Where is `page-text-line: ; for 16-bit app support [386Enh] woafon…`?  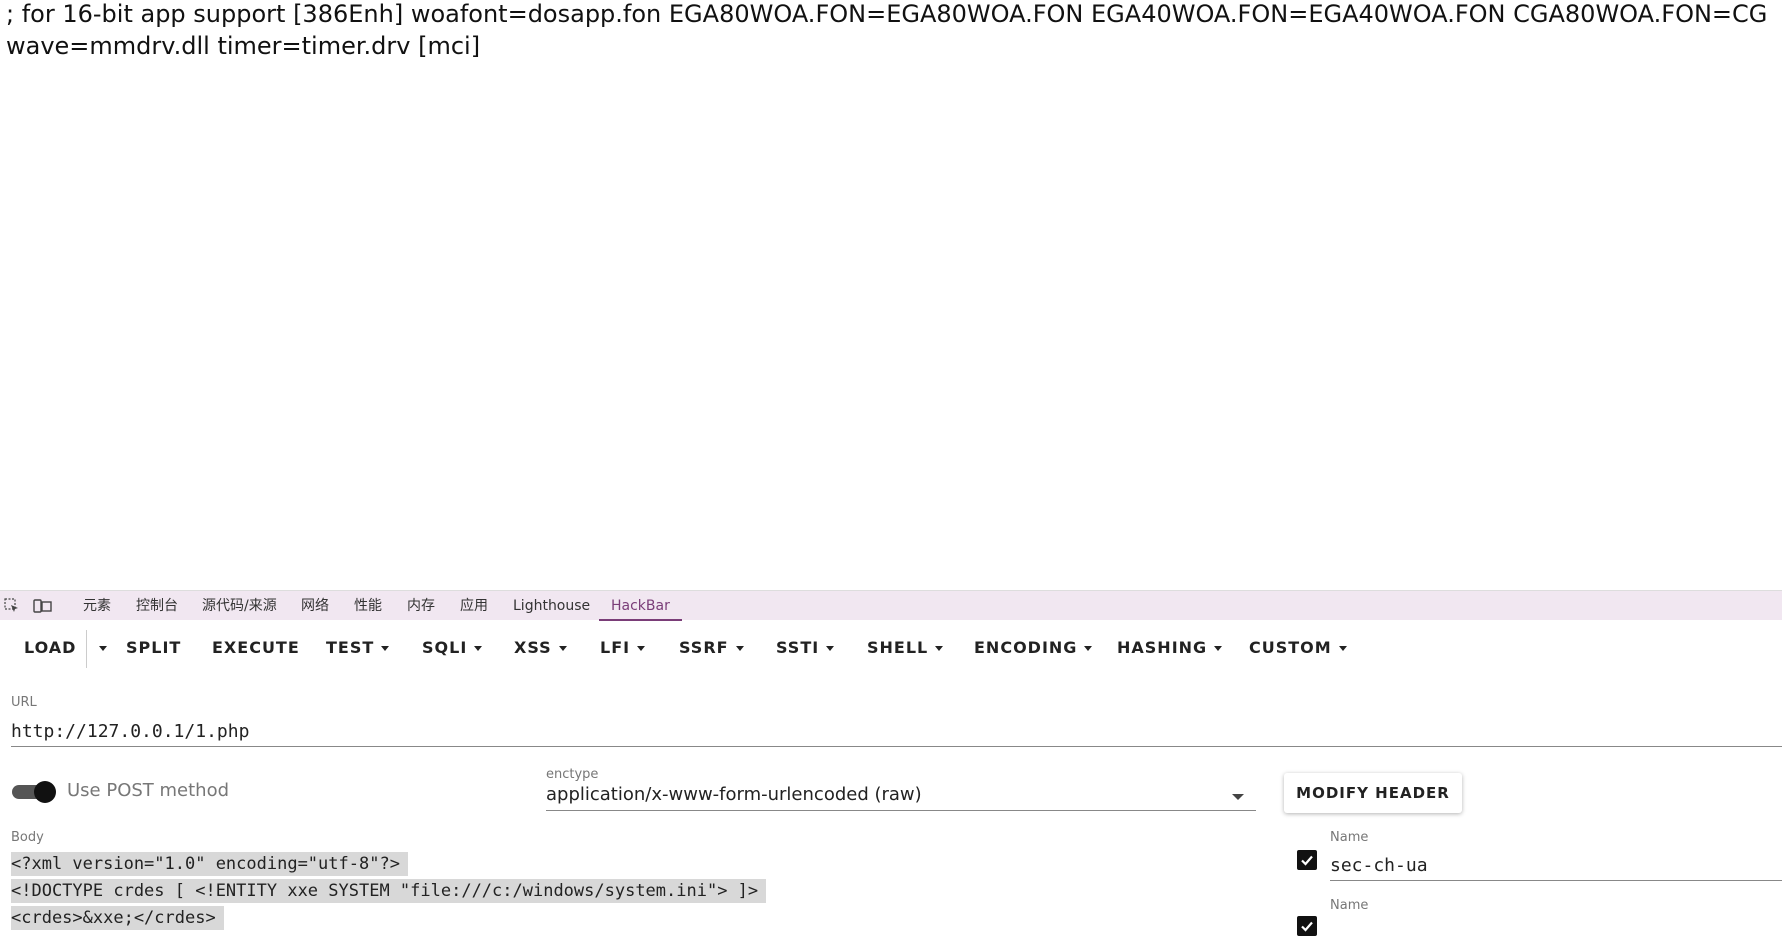 page-text-line: ; for 16-bit app support [386Enh] woafon… is located at coordinates (887, 14).